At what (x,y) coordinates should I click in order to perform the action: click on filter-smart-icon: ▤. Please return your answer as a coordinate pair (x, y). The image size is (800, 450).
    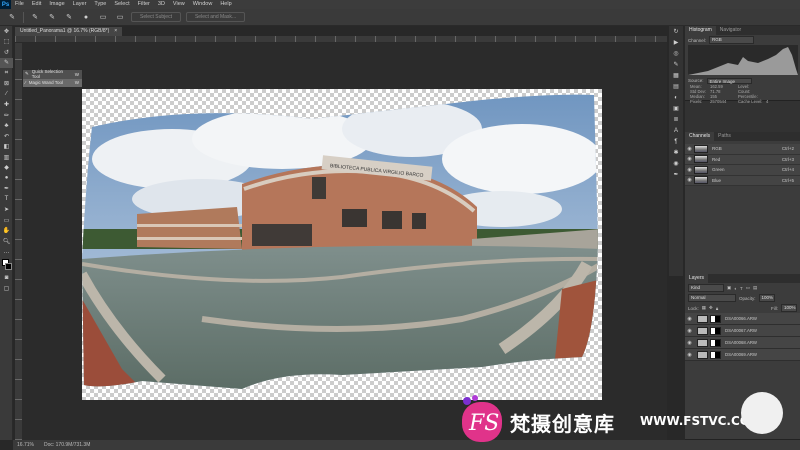
    Looking at the image, I should click on (755, 288).